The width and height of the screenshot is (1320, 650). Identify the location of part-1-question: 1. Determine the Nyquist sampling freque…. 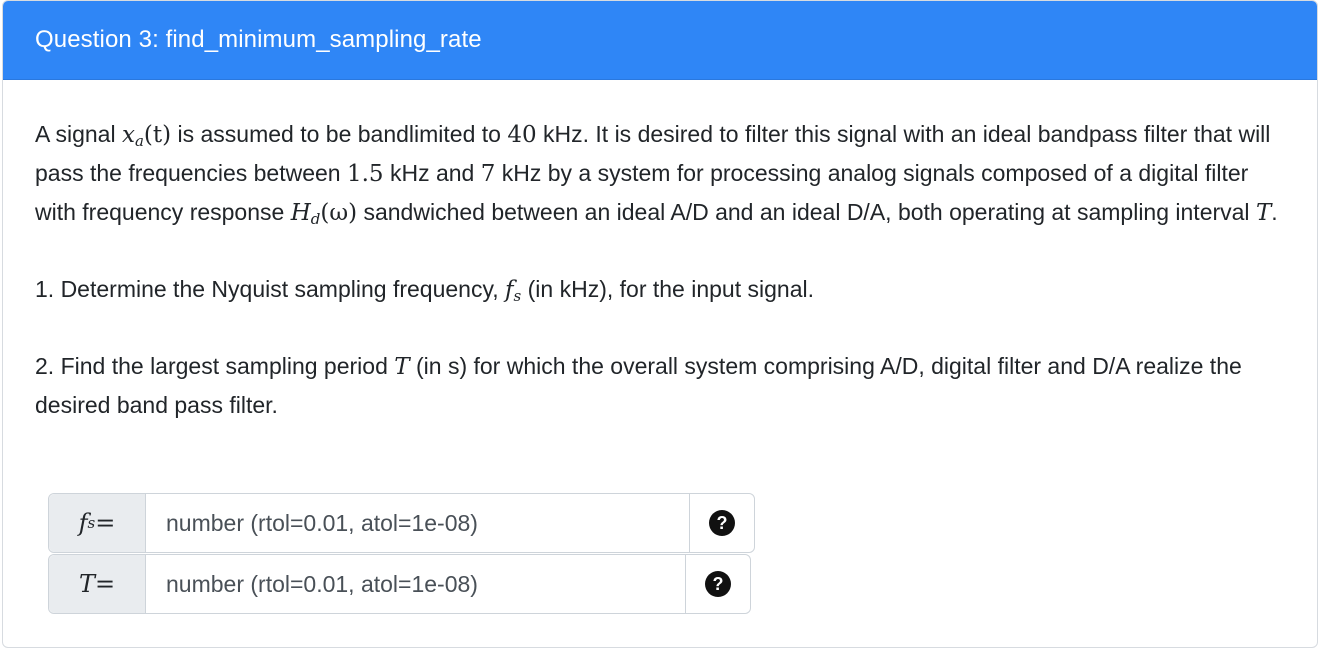
(660, 289).